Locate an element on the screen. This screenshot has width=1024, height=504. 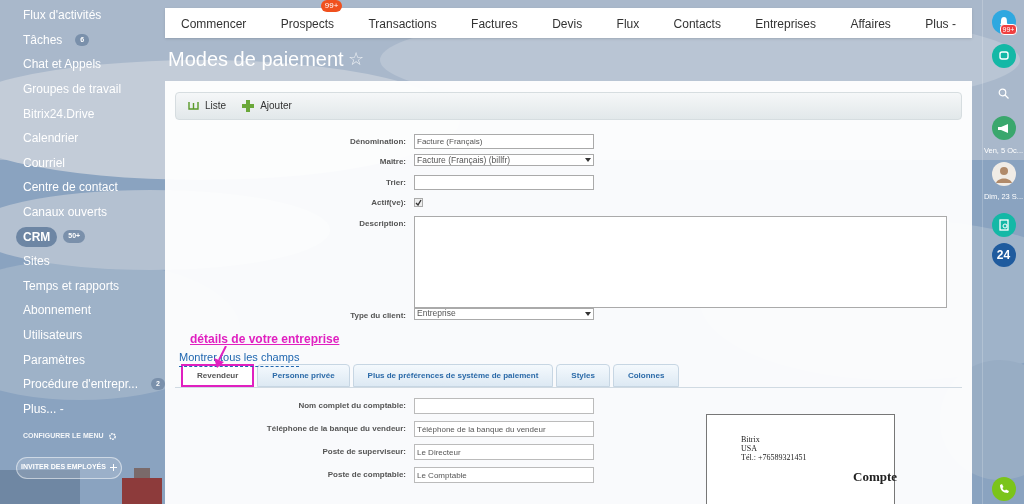
field-label: Téléphone de la banque du vendeur: is located at coordinates (335, 429).